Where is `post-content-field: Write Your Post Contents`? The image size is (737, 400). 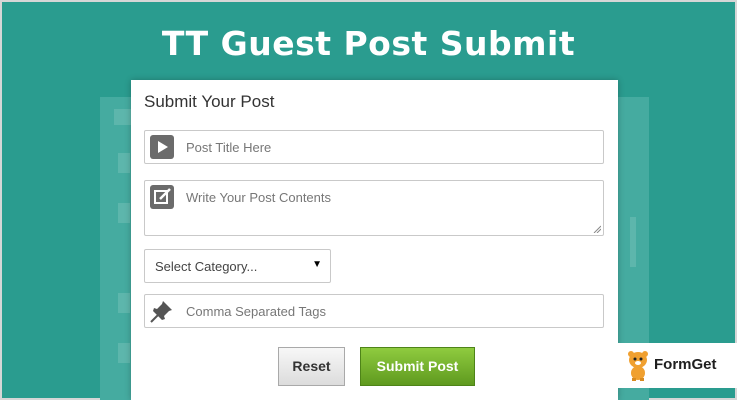
post-content-field: Write Your Post Contents is located at coordinates (374, 208).